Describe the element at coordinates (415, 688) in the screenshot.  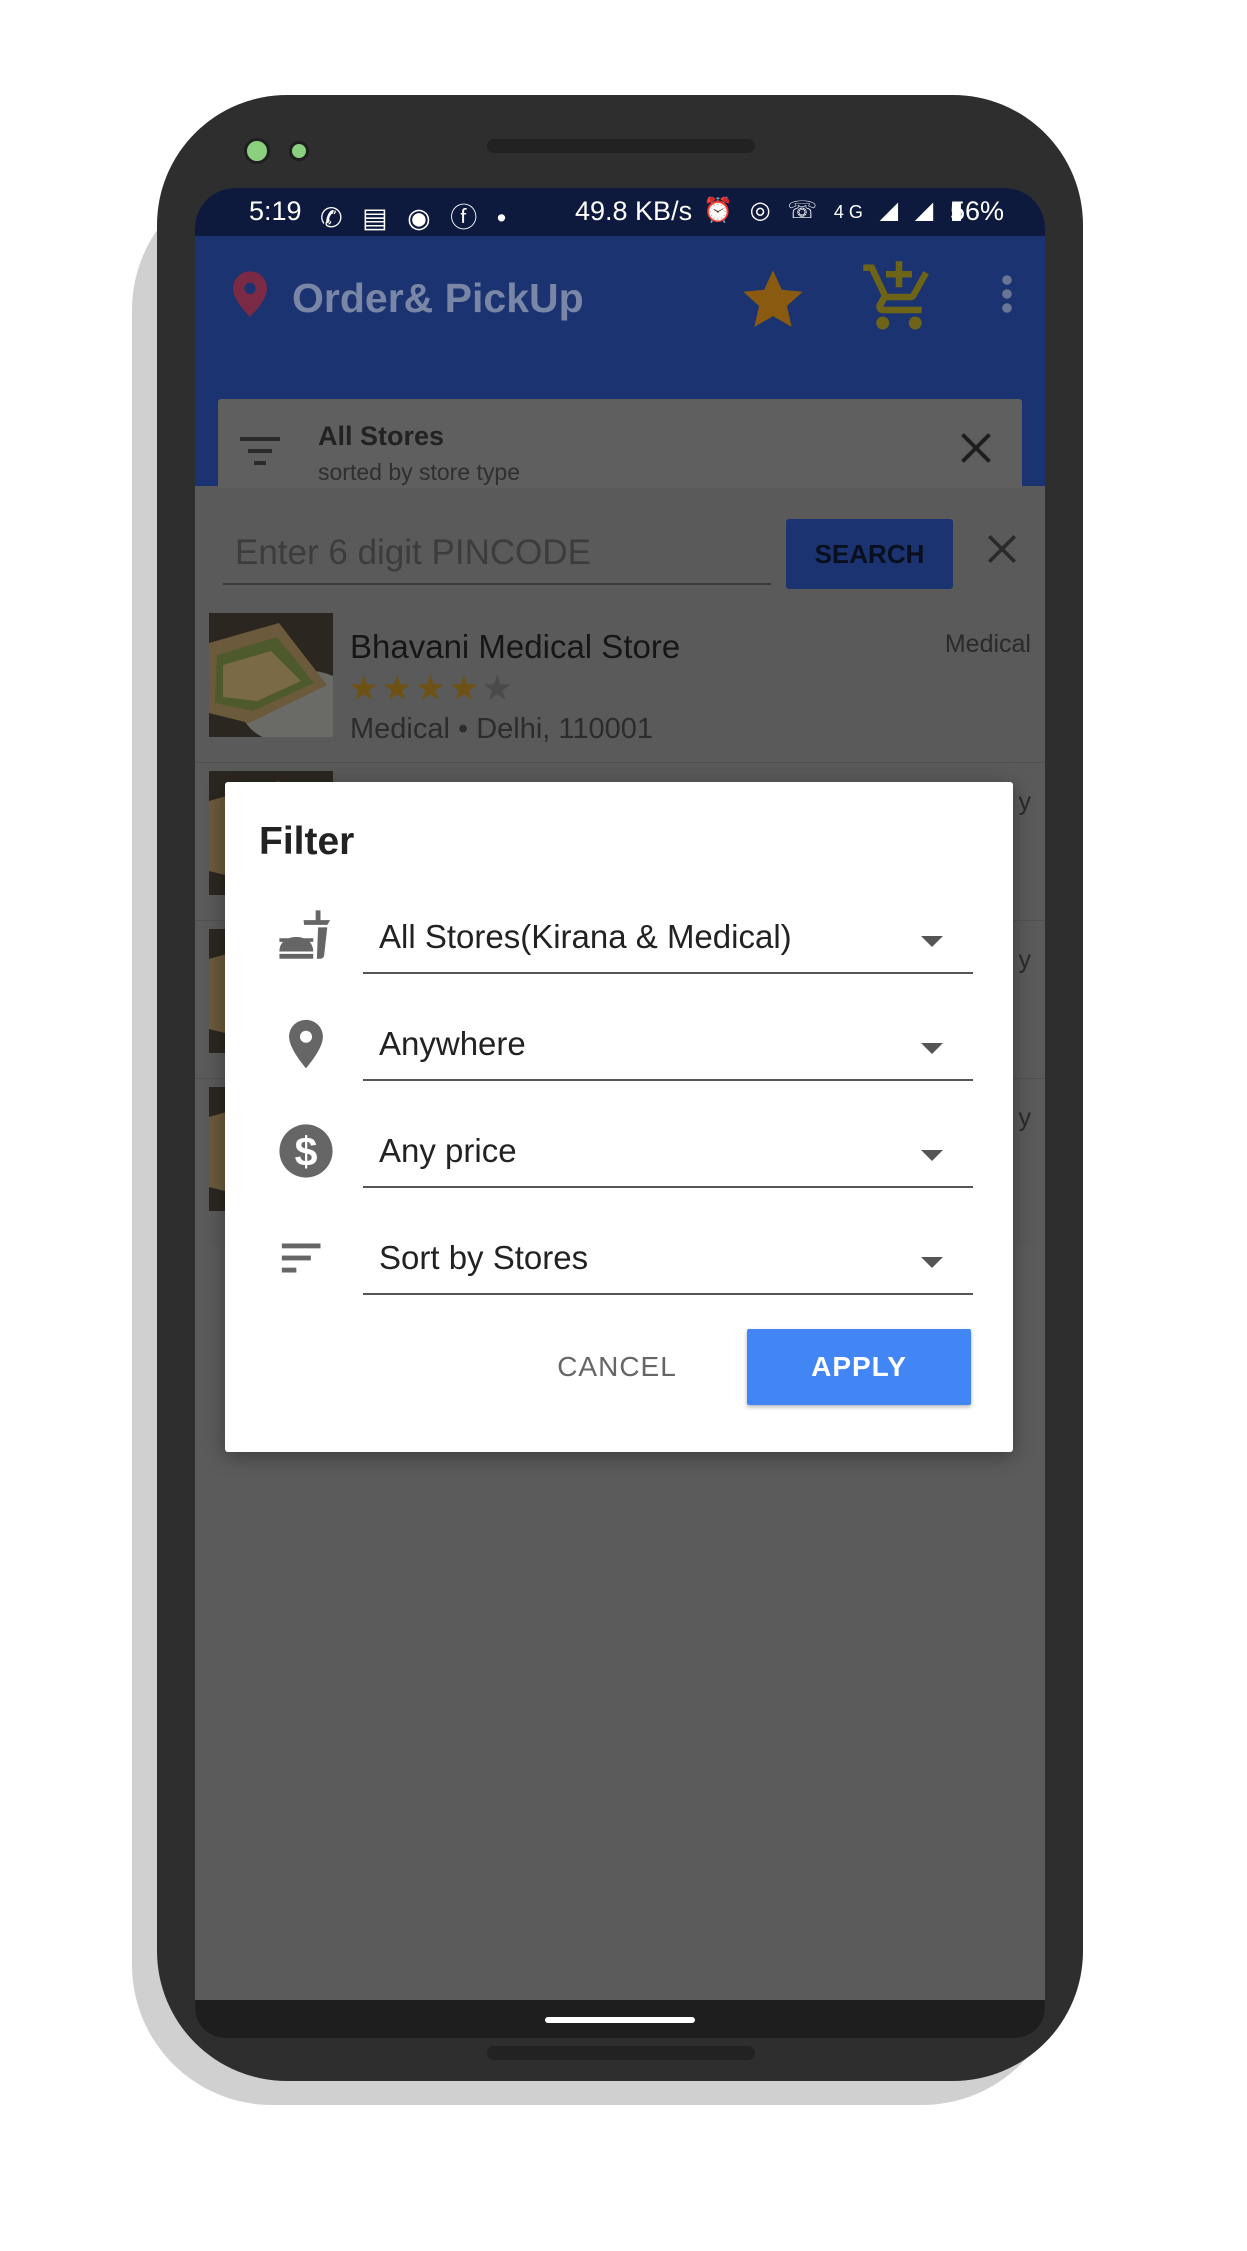
I see `rating-full-stars: ★★★★` at that location.